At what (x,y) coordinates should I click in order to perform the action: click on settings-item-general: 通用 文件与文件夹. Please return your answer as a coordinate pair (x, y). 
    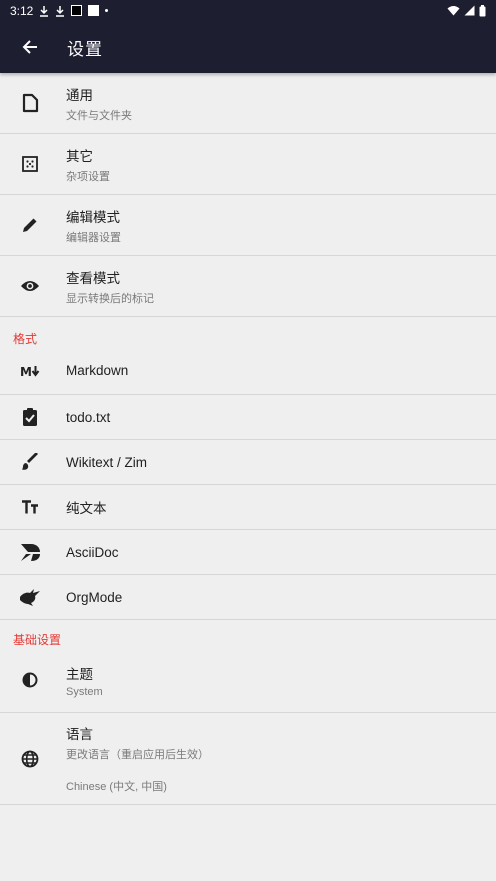
    Looking at the image, I should click on (248, 103).